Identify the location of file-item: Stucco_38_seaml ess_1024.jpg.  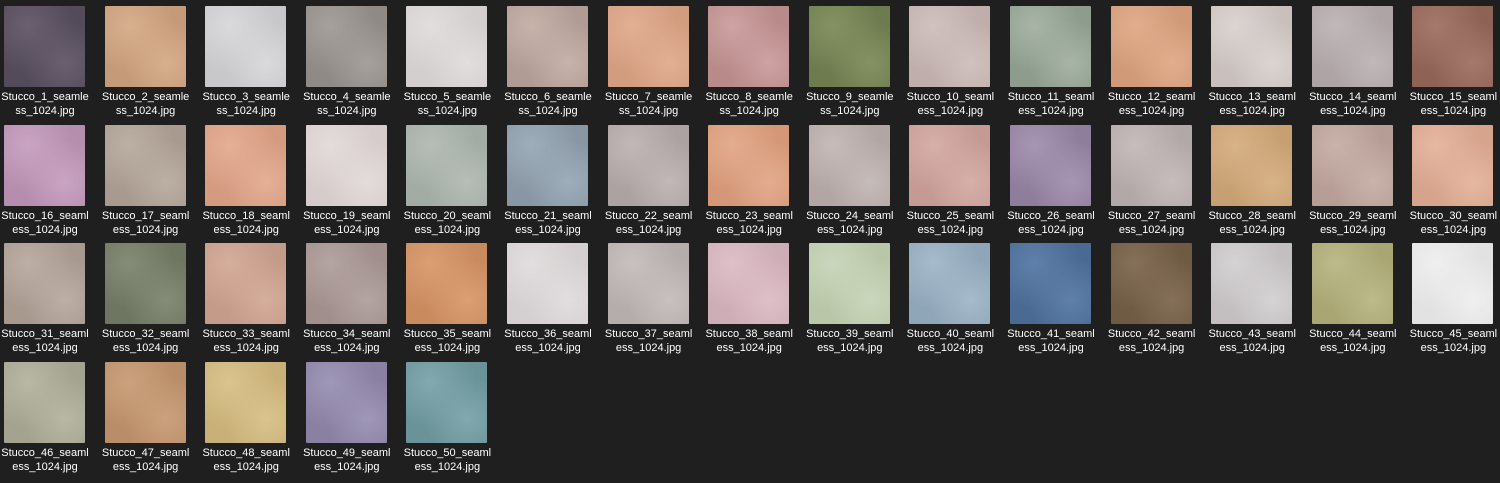
(754, 302).